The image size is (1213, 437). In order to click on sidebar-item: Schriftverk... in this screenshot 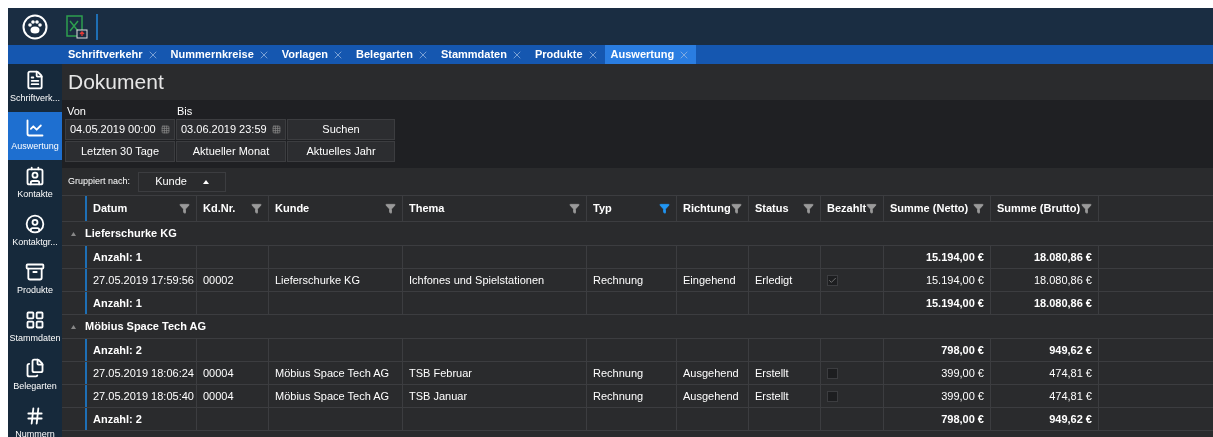, I will do `click(35, 88)`.